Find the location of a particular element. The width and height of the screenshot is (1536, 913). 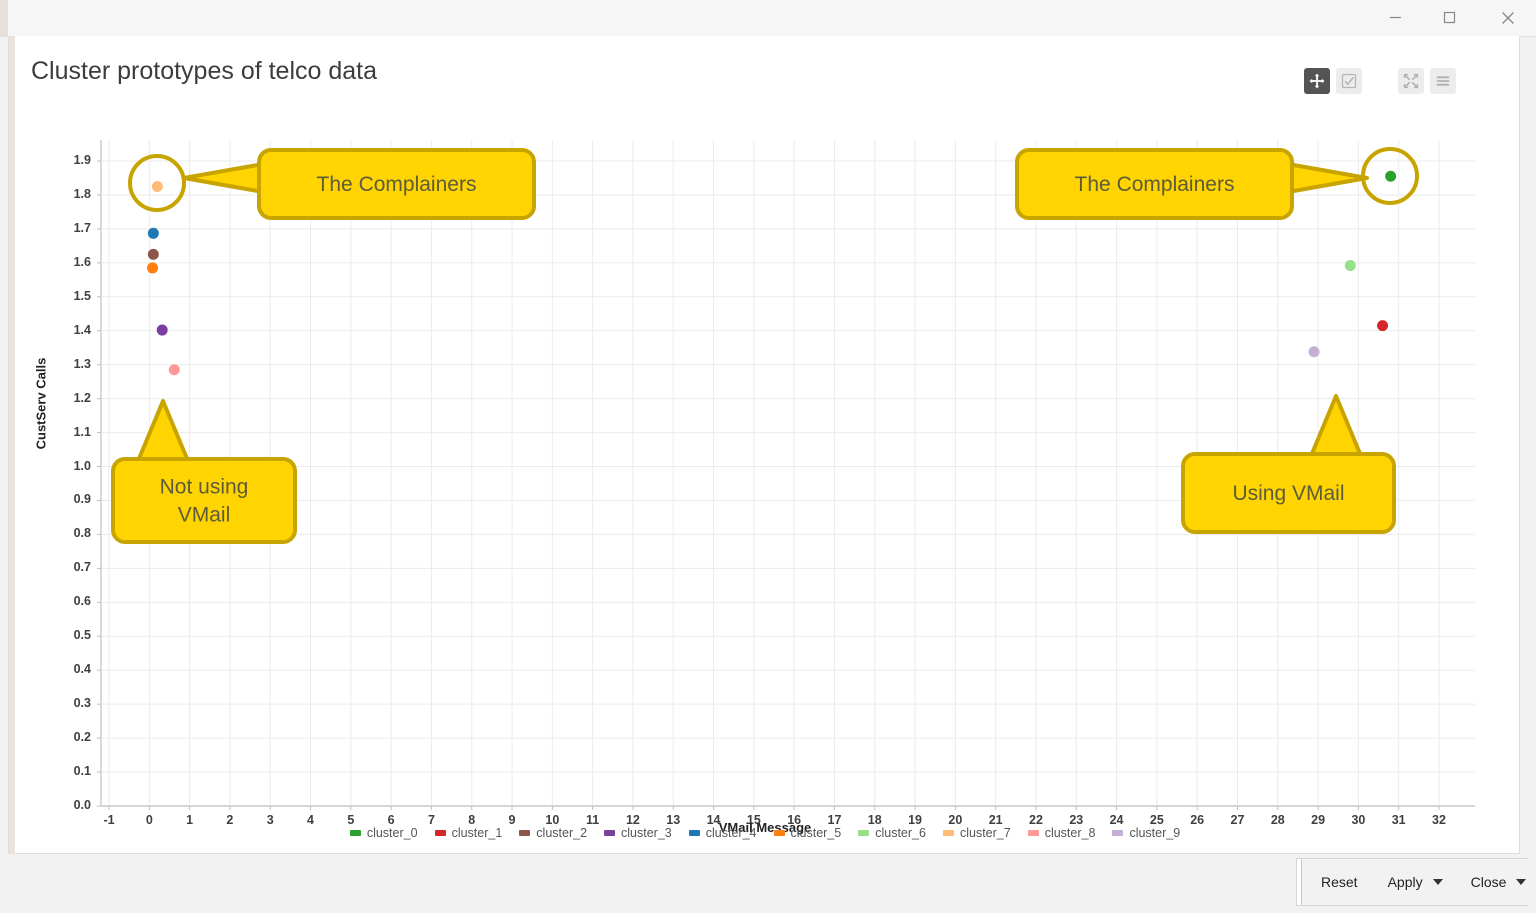

legend-item-cluster_3: cluster_3 is located at coordinates (638, 833).